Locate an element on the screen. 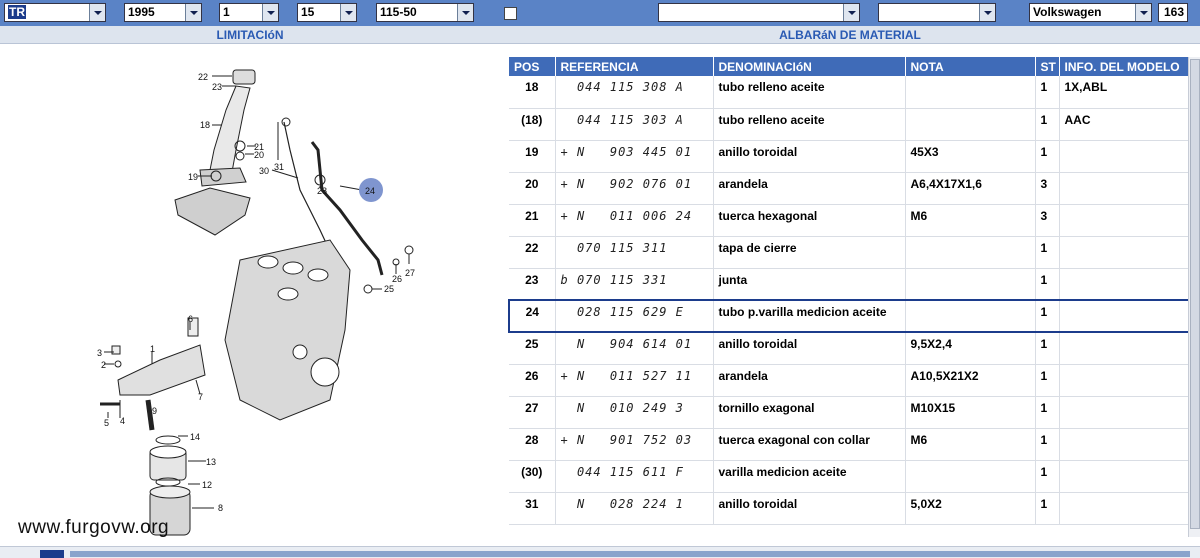  language-select: TR is located at coordinates (55, 12).